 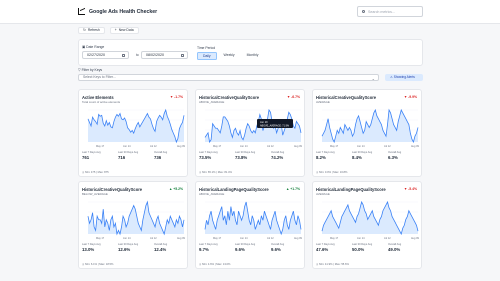 I want to click on stat-value: 9.7%, so click(x=204, y=249).